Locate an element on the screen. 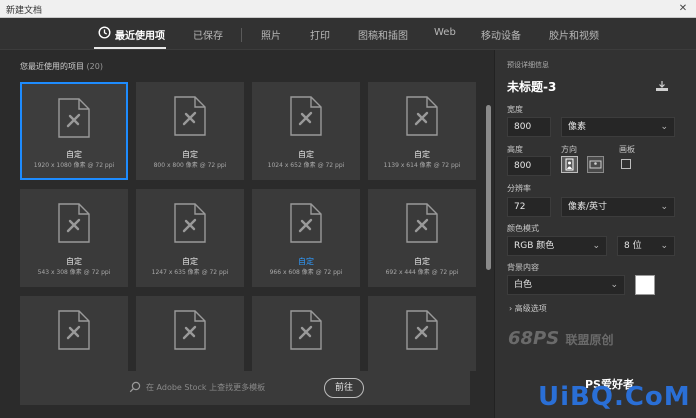 The width and height of the screenshot is (696, 418). color-mode-select: RGB 颜色 ⌄ is located at coordinates (557, 246).